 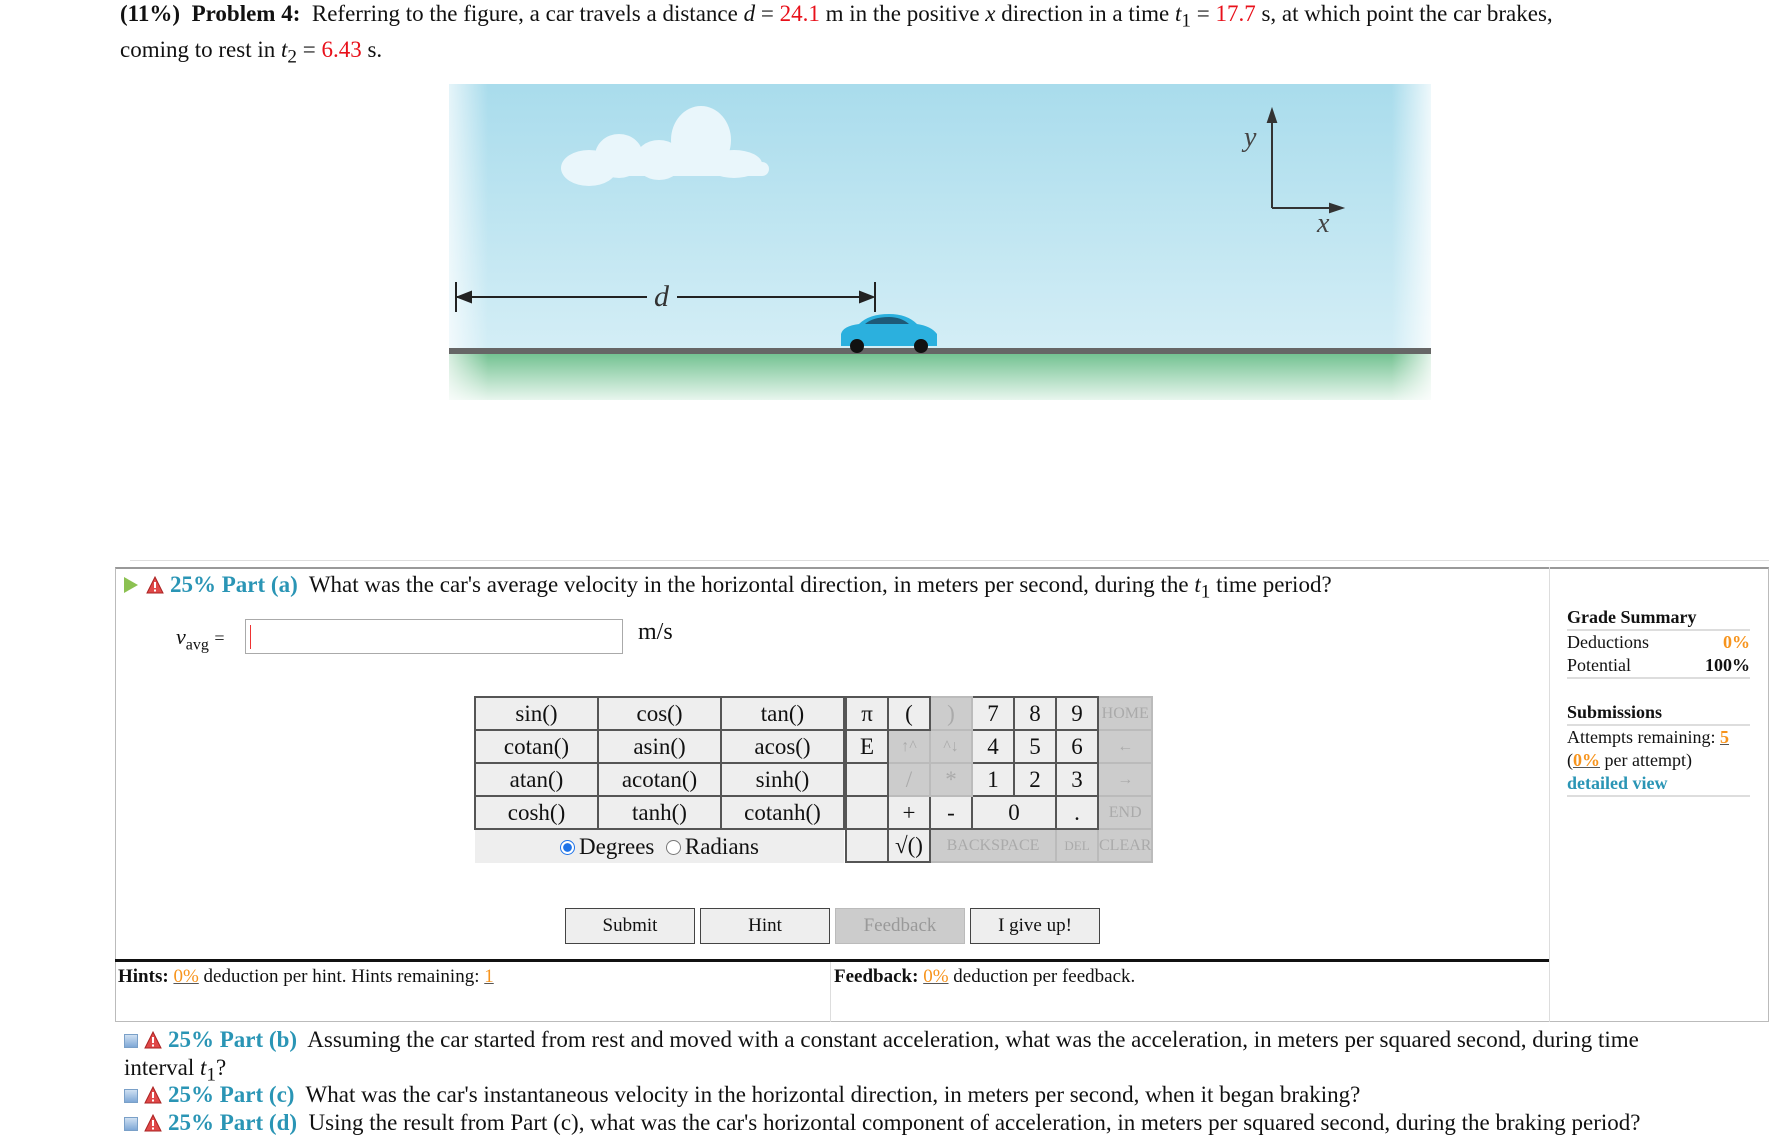 I want to click on deductions-value: 0%, so click(x=1736, y=642).